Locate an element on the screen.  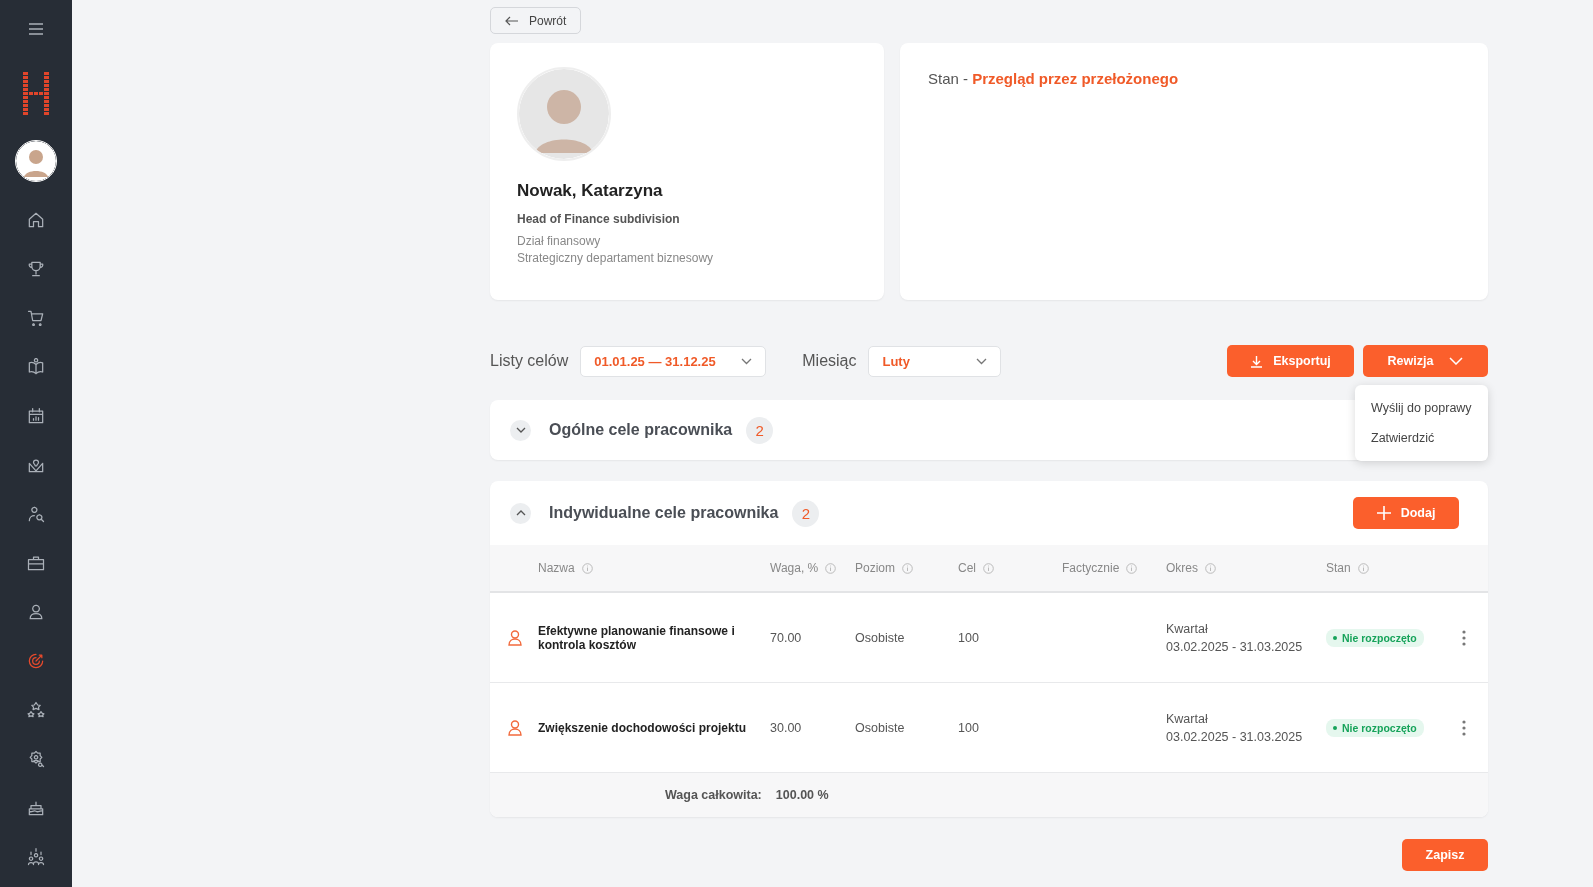
user-search-icon is located at coordinates (36, 514).